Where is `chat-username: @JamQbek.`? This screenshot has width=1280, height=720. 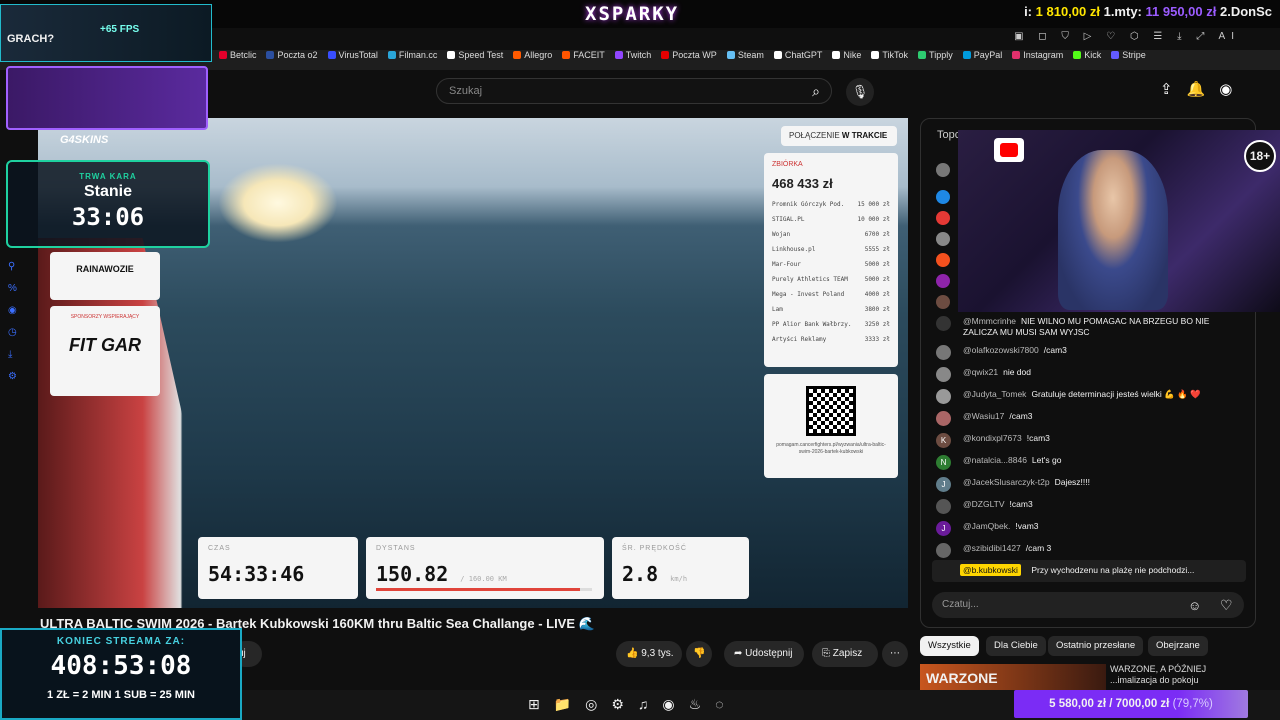
chat-username: @JamQbek. is located at coordinates (986, 526).